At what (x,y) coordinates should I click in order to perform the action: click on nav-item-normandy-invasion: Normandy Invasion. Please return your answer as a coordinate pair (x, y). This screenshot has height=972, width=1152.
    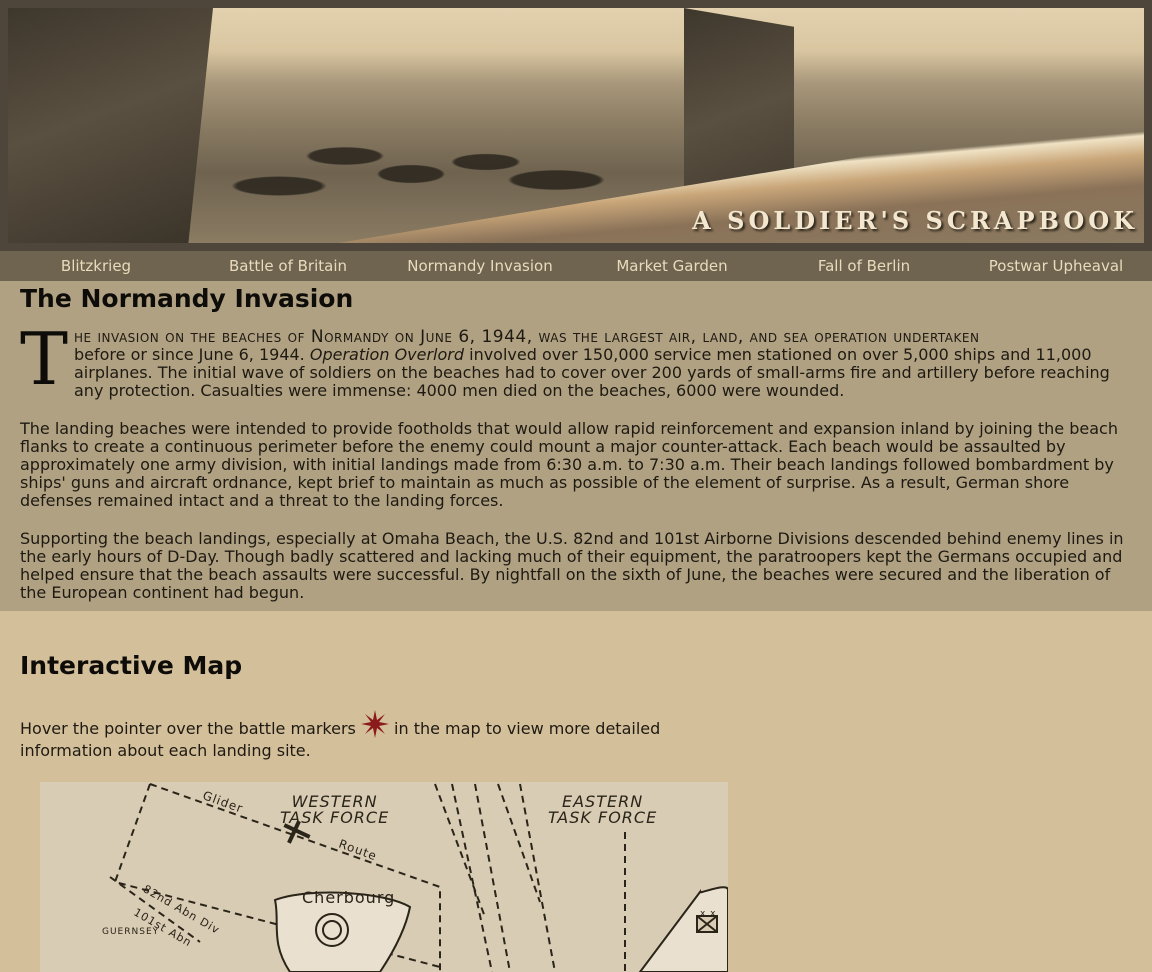
    Looking at the image, I should click on (480, 266).